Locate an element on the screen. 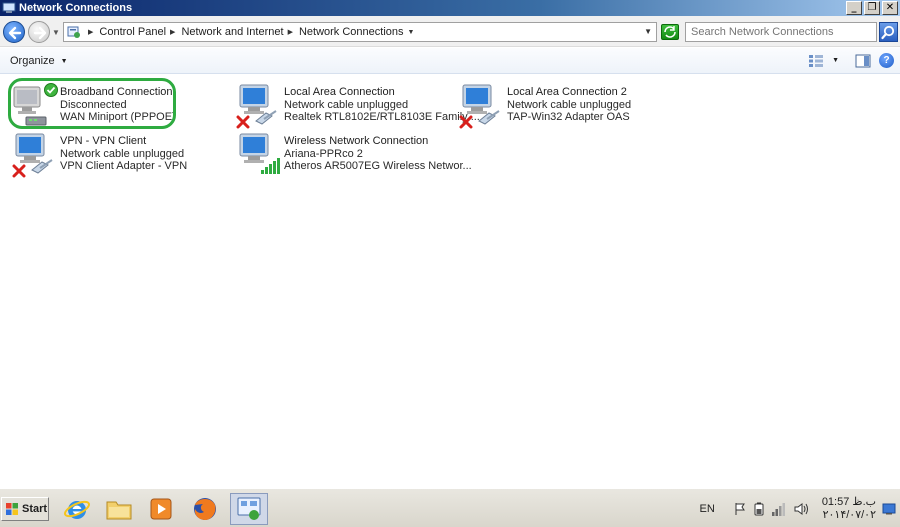  network-signal-tray-icon is located at coordinates (779, 509).